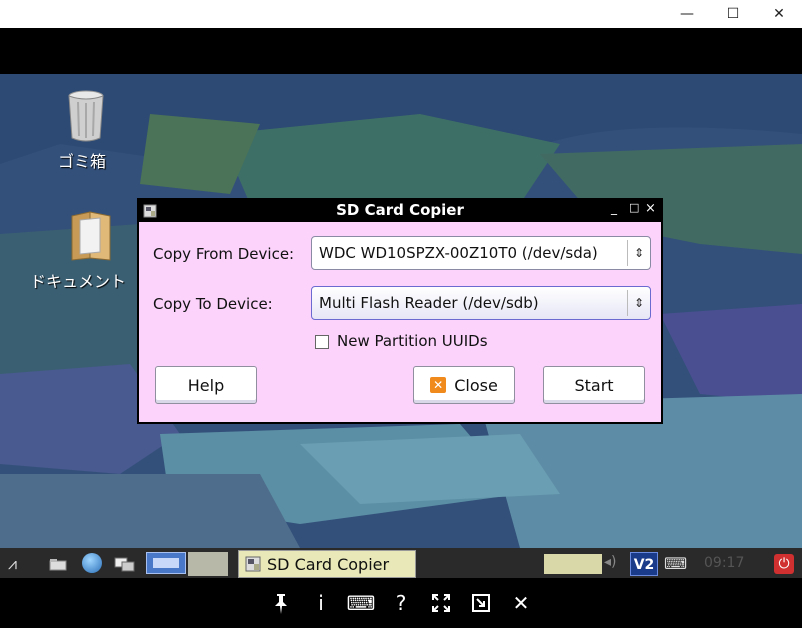  I want to click on trash-label: ゴミ箱, so click(82, 161).